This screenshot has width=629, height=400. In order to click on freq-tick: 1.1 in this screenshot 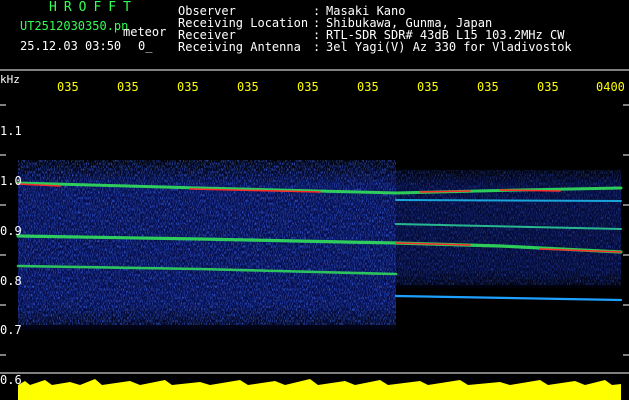, I will do `click(11, 131)`.